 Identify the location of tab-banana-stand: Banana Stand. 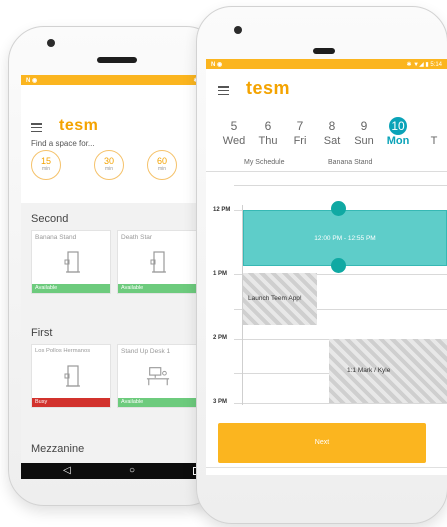
(350, 162).